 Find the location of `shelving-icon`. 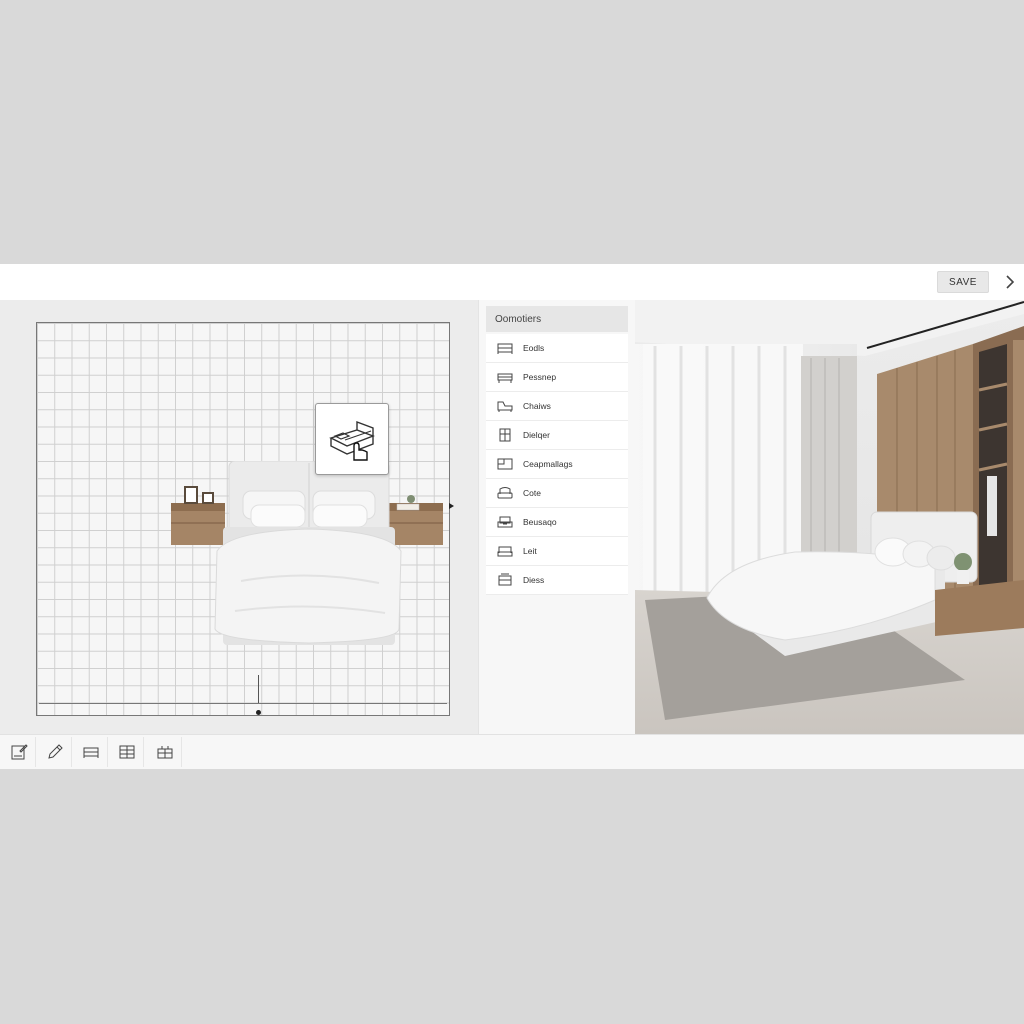

shelving-icon is located at coordinates (126, 752).